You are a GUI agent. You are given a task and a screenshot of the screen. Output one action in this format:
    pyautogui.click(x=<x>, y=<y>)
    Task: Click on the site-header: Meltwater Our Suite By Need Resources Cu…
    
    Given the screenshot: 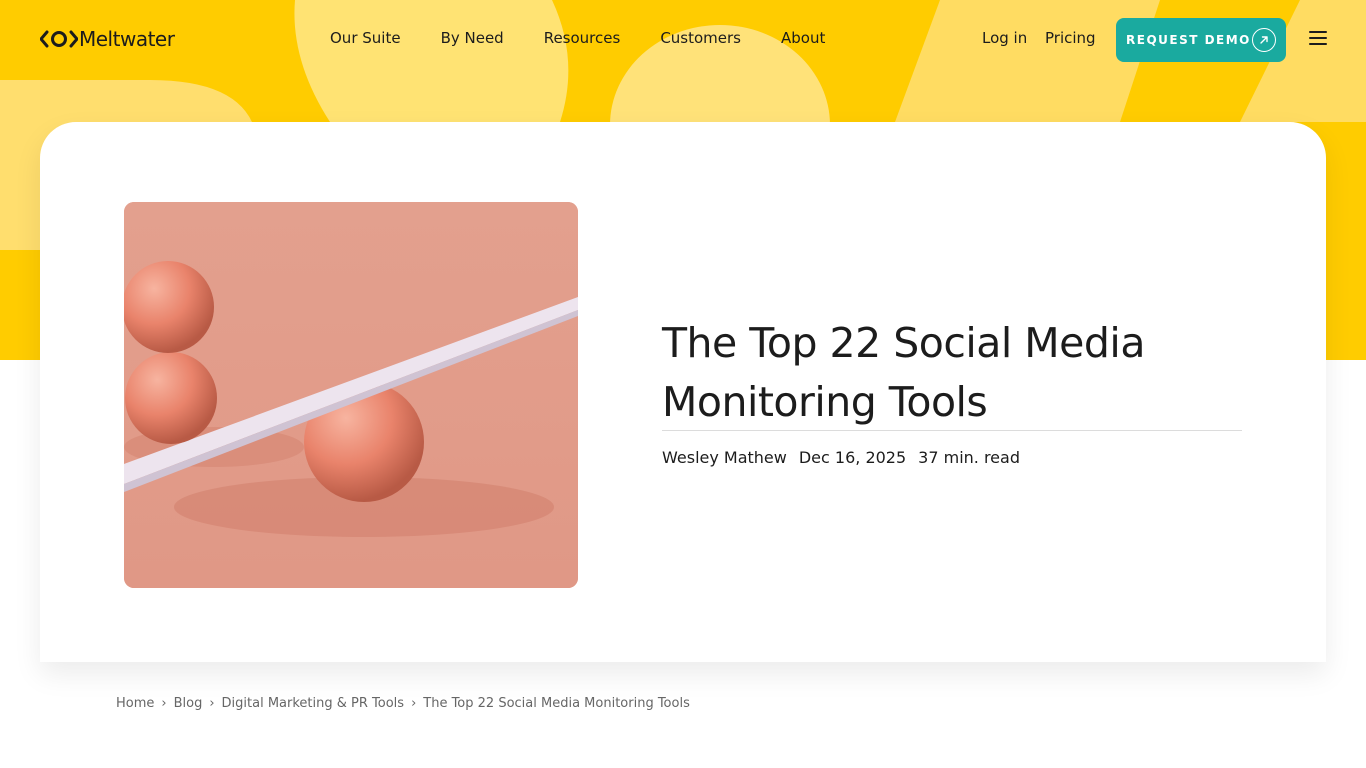 What is the action you would take?
    pyautogui.click(x=683, y=40)
    